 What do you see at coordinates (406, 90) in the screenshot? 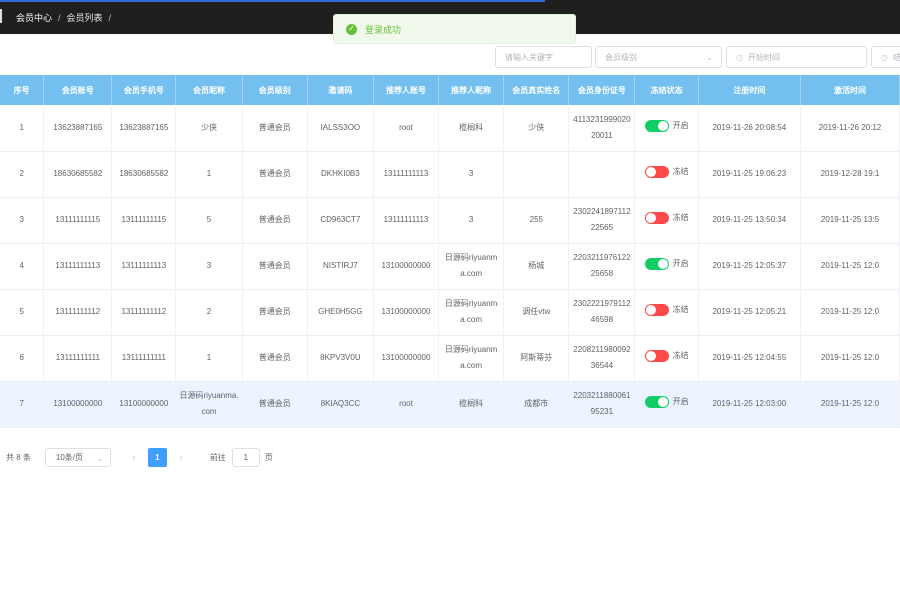
I see `column-header: 推荐人账号` at bounding box center [406, 90].